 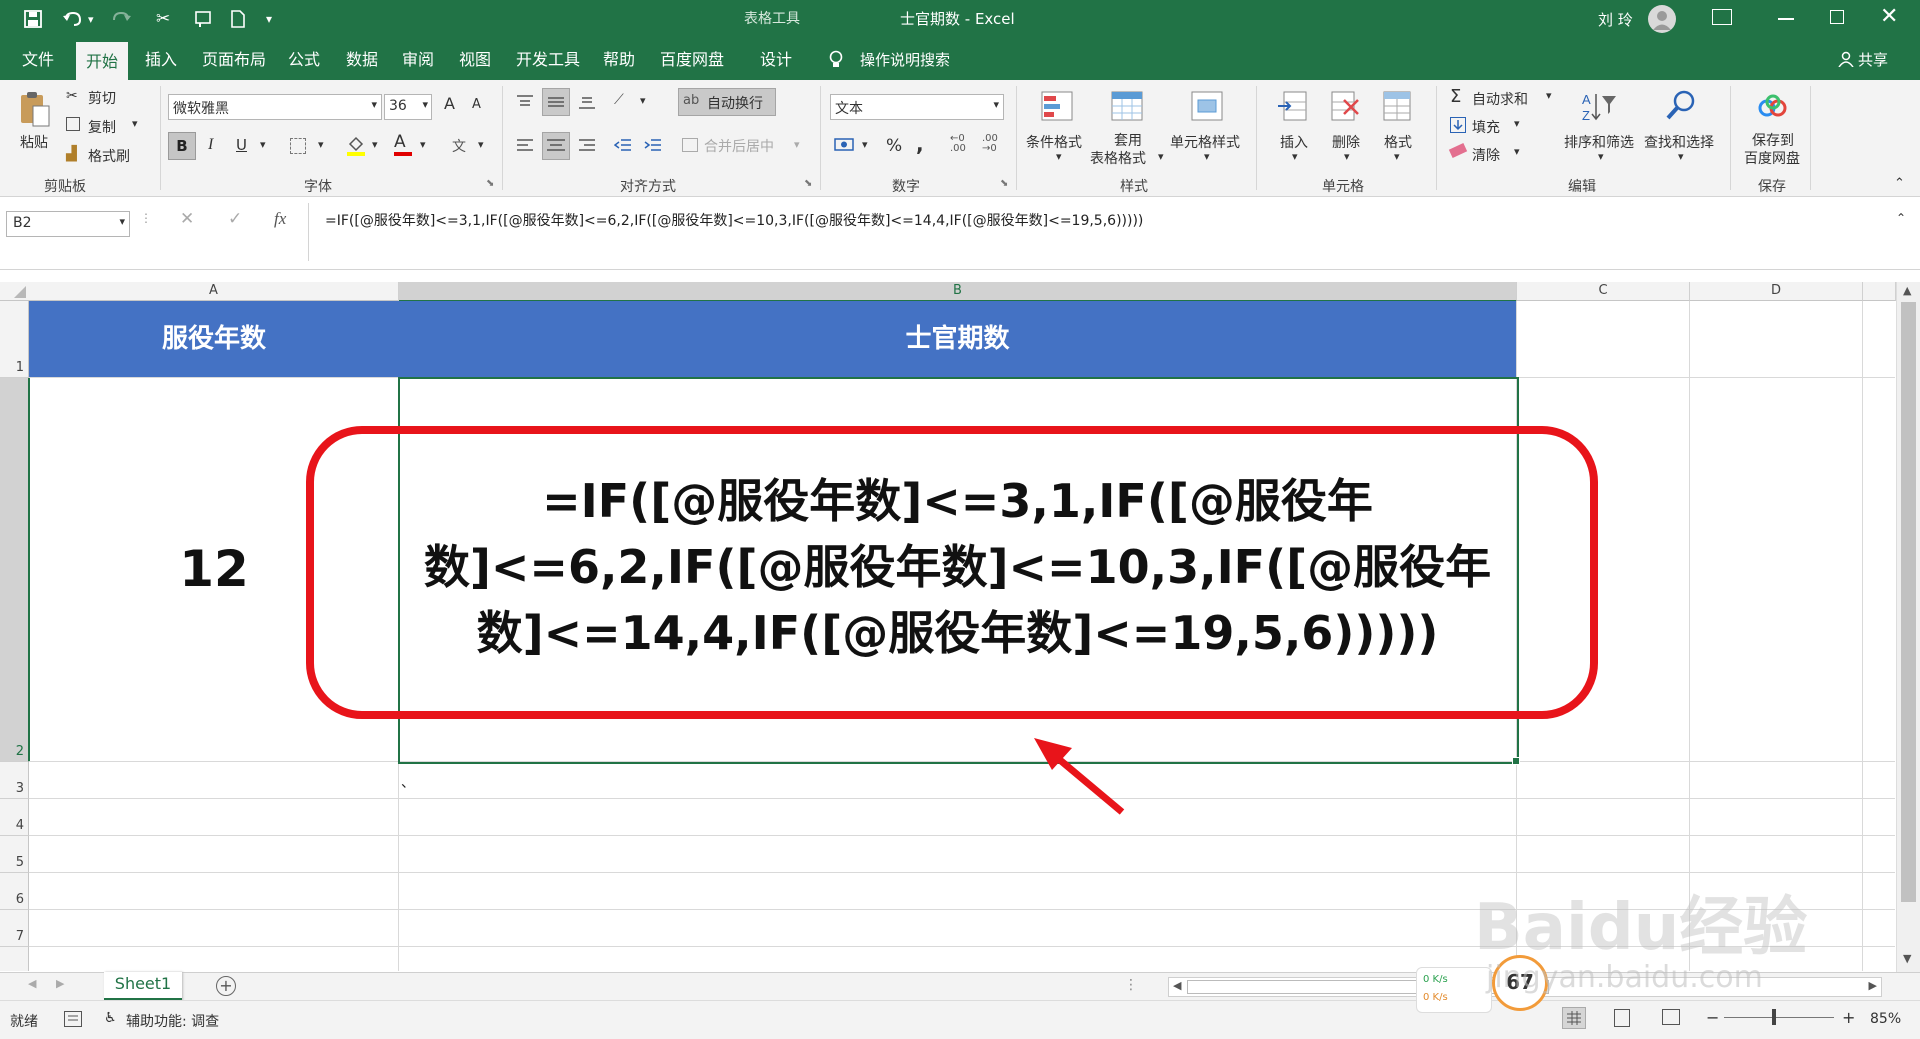 I want to click on hscroll-left-icon: ◀, so click(x=1177, y=985).